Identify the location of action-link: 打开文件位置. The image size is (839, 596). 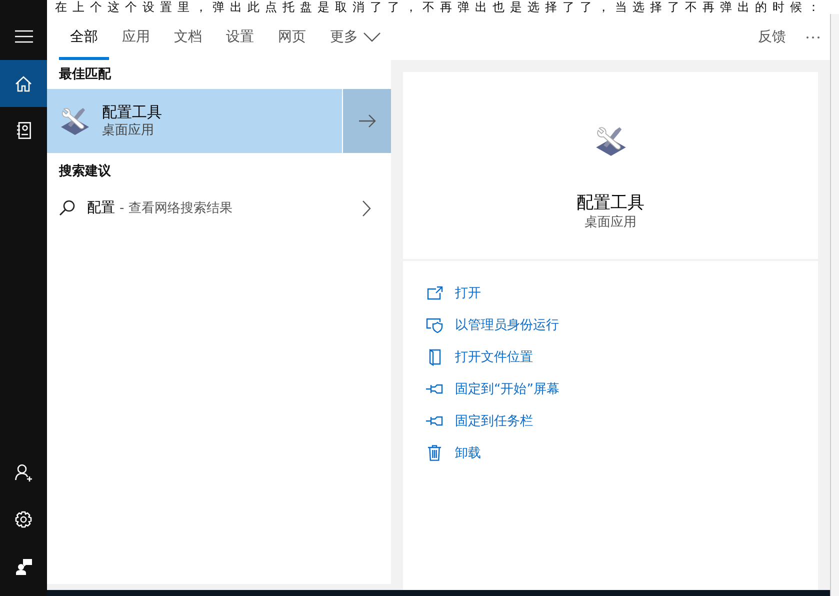
(479, 357).